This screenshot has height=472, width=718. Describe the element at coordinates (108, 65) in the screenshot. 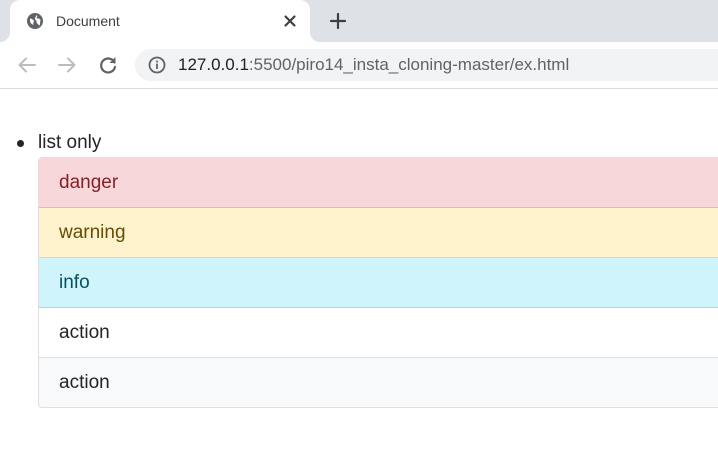

I see `reload-icon` at that location.